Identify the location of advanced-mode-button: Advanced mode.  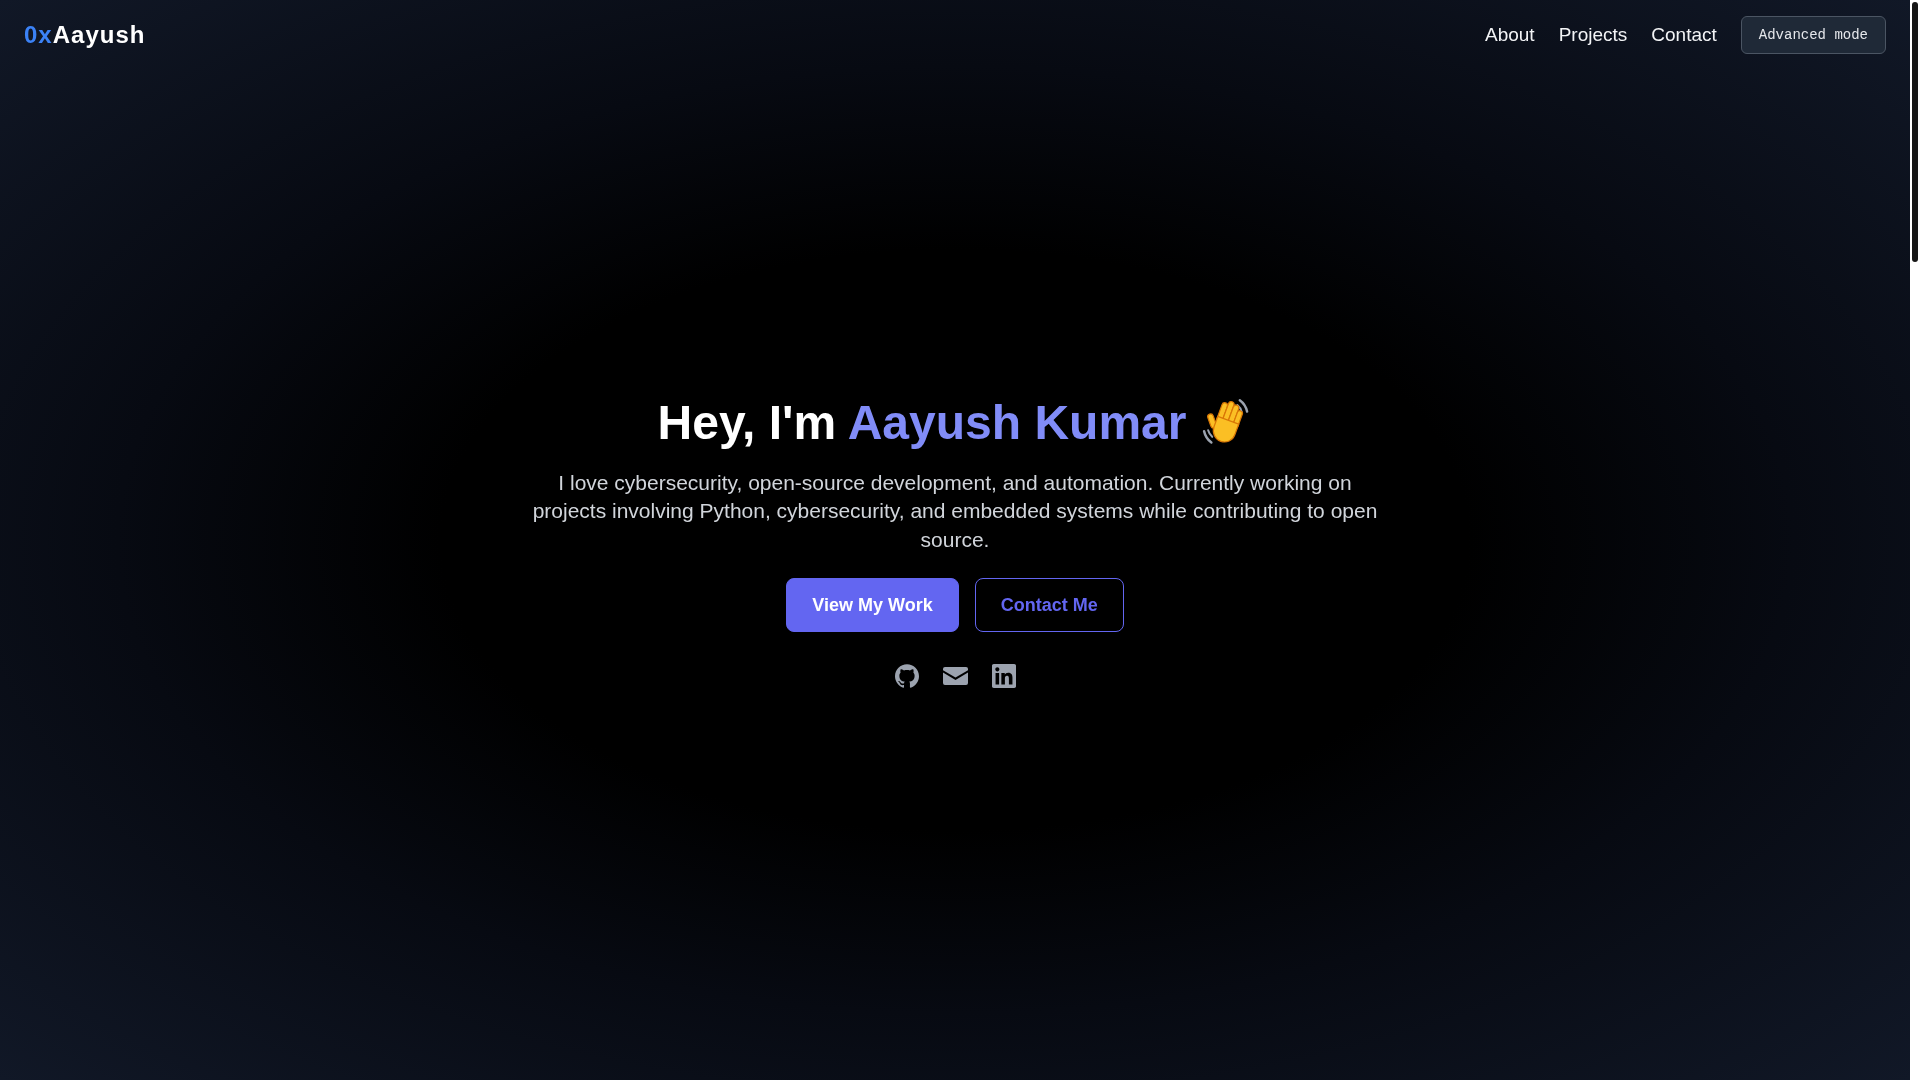
(1813, 35).